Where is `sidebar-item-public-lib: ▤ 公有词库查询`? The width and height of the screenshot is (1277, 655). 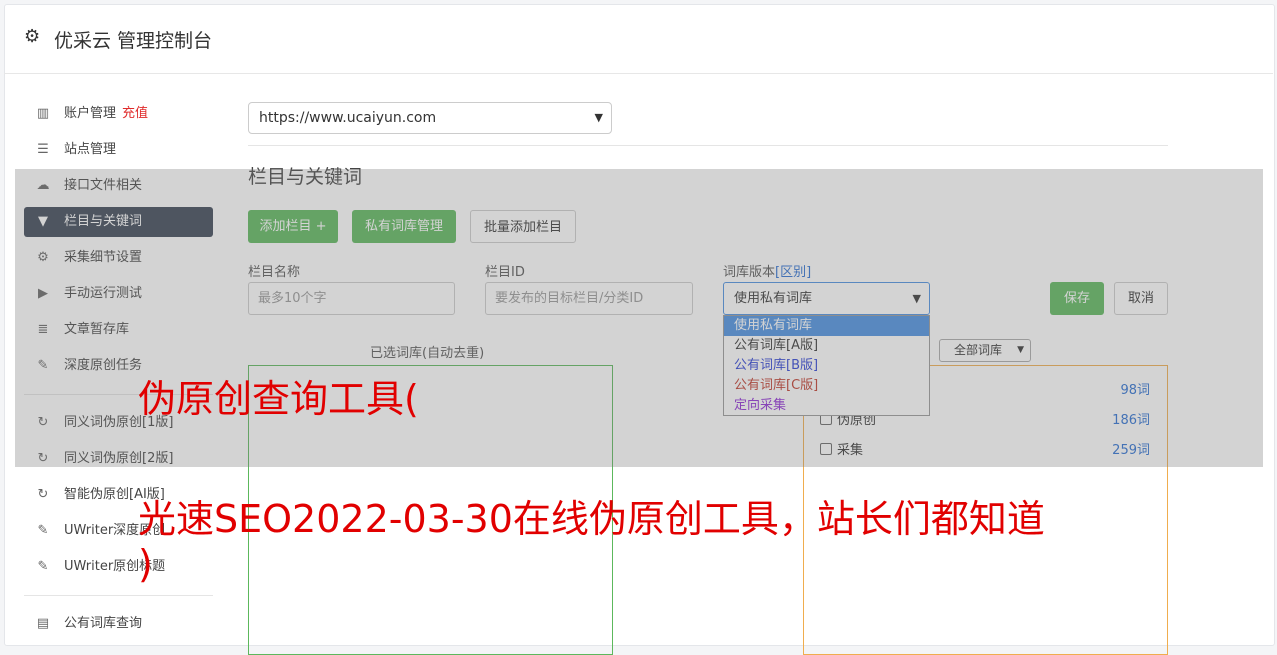
sidebar-item-public-lib: ▤ 公有词库查询 is located at coordinates (118, 624).